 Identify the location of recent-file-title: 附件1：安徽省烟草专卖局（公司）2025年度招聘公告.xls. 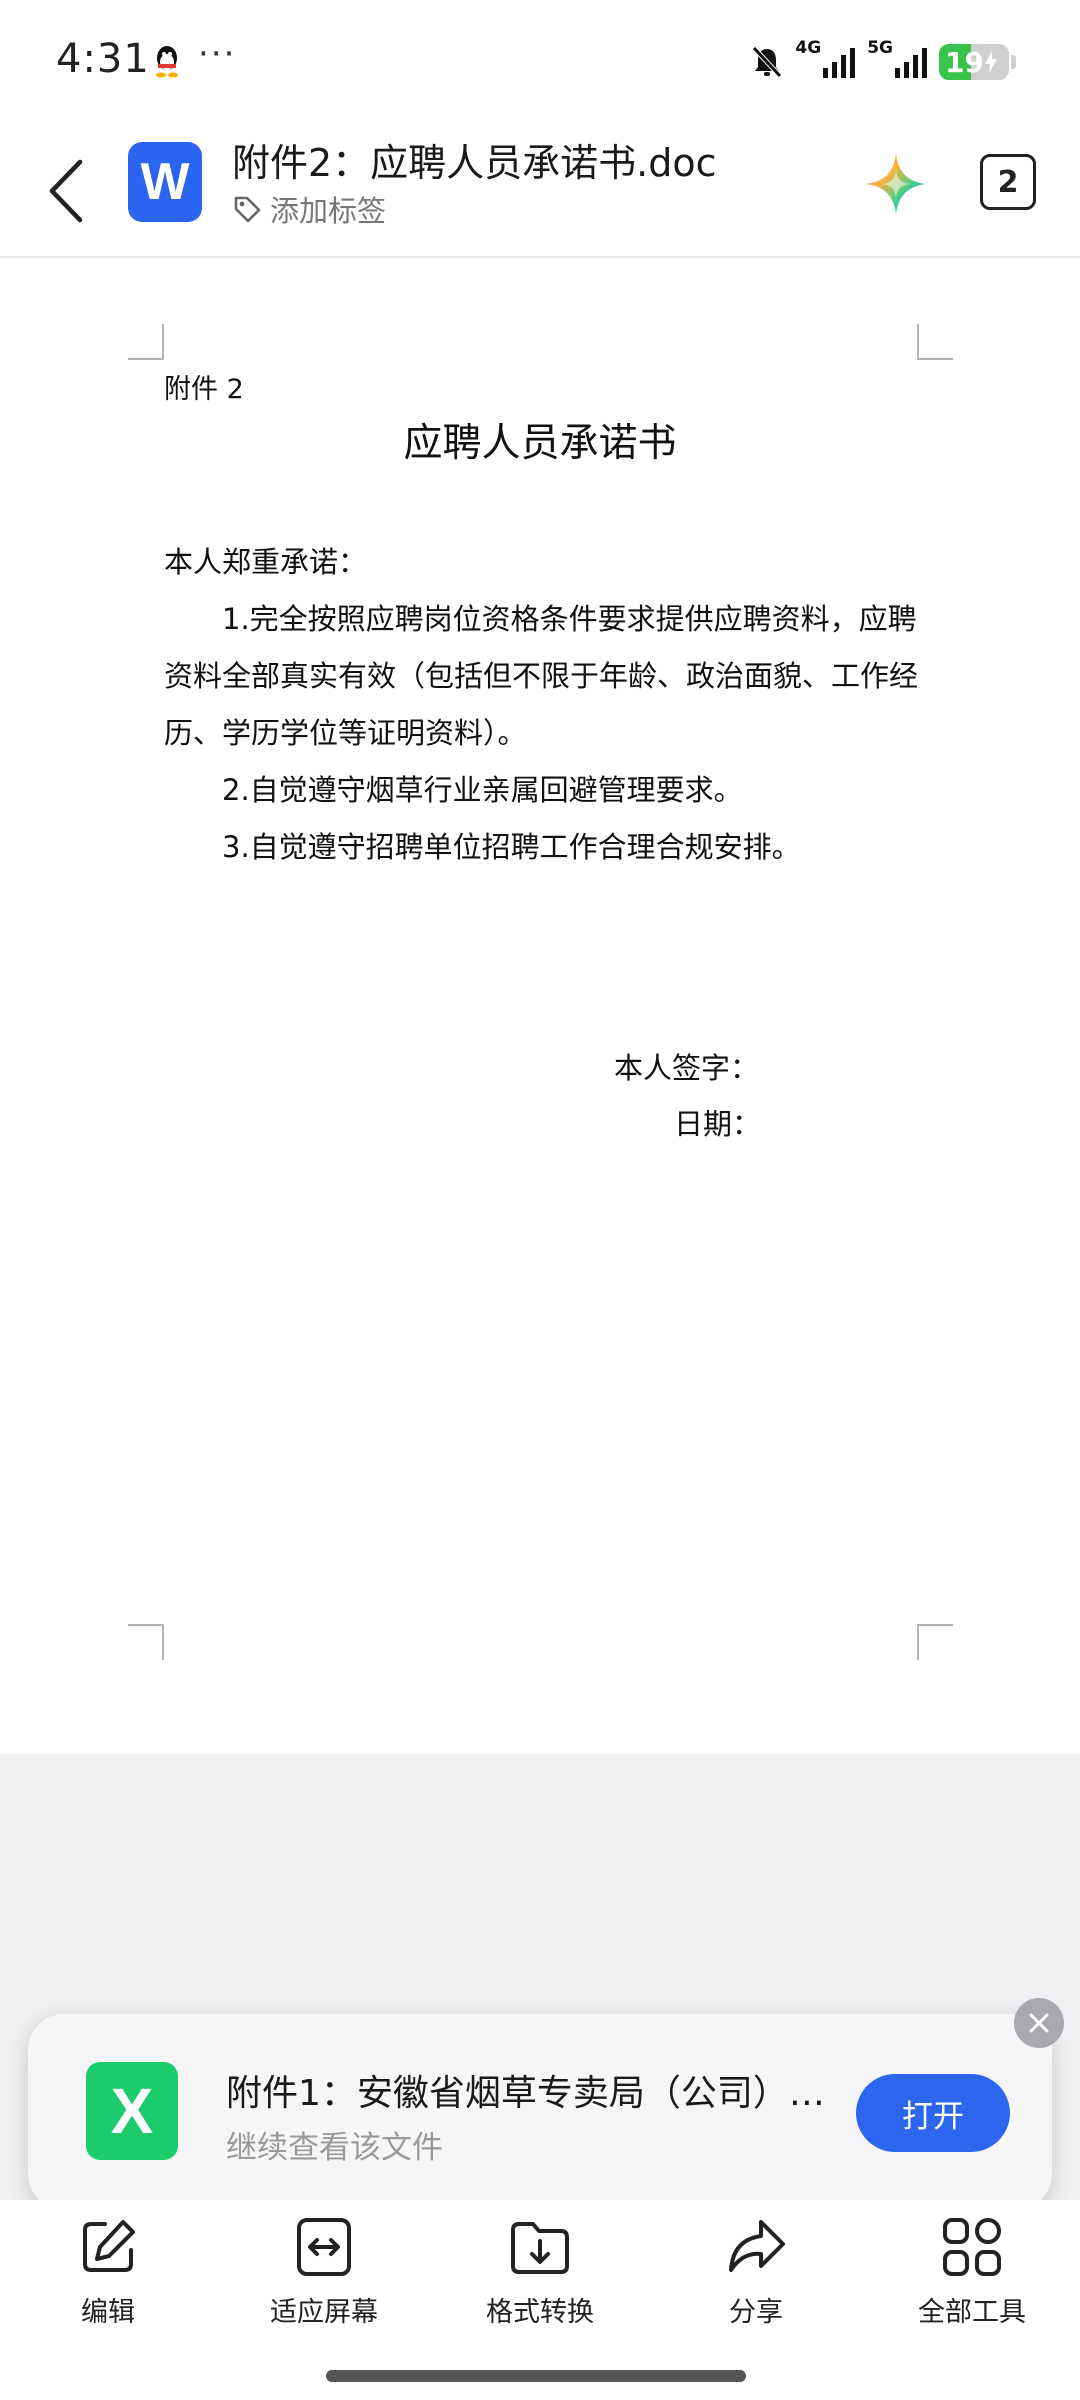
(526, 2093).